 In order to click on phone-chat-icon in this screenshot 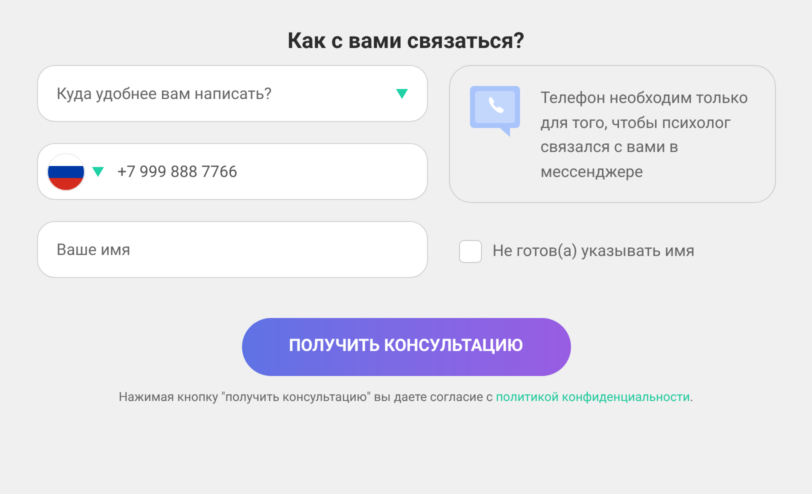, I will do `click(496, 112)`.